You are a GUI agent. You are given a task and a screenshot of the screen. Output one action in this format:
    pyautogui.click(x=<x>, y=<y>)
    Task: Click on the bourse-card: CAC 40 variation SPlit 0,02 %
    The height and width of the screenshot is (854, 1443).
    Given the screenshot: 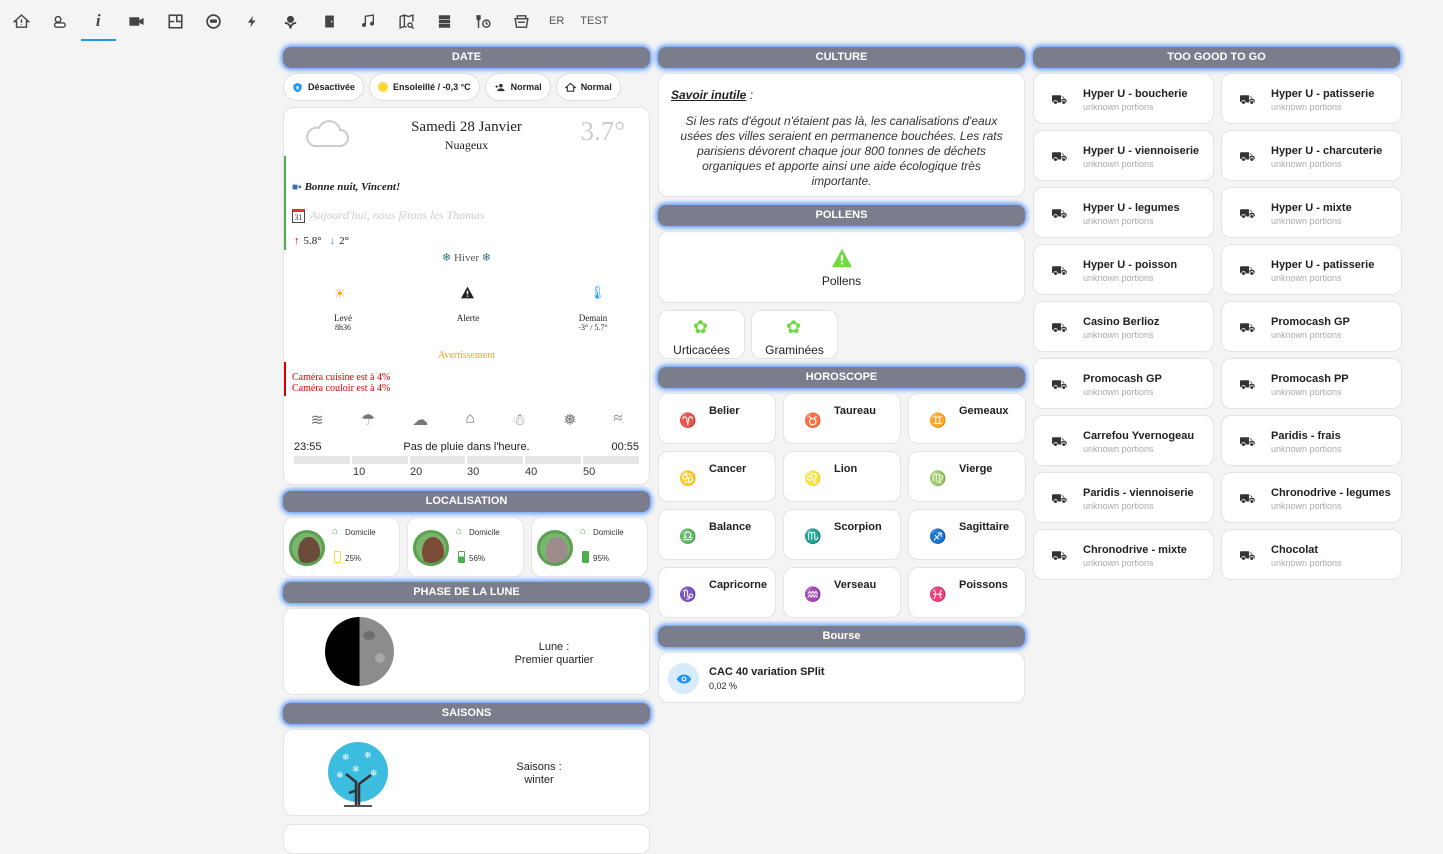 What is the action you would take?
    pyautogui.click(x=841, y=677)
    